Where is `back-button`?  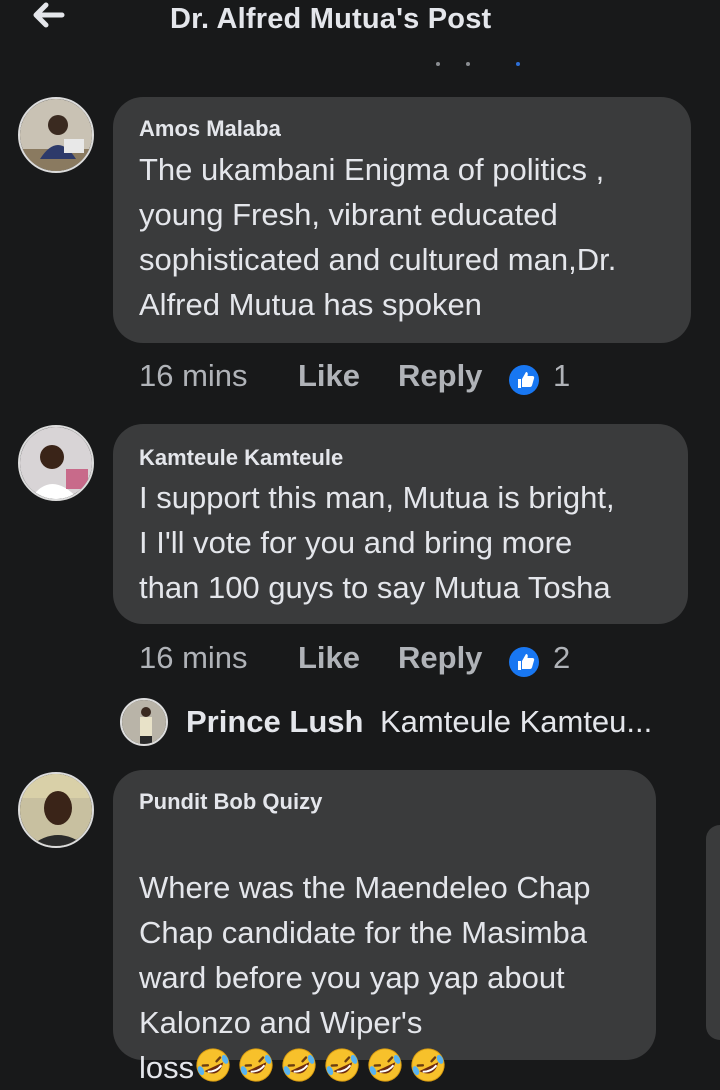 back-button is located at coordinates (48, 17).